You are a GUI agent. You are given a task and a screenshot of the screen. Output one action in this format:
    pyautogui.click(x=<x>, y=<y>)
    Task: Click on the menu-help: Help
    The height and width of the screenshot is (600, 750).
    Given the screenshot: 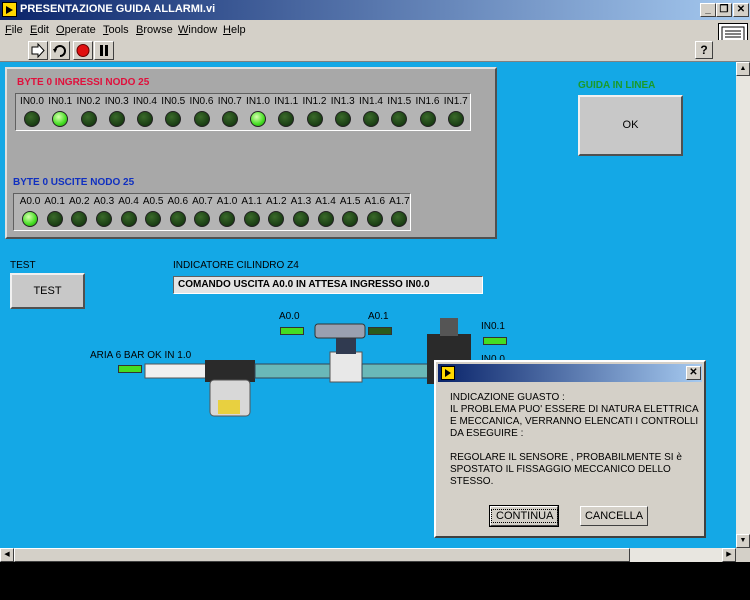 What is the action you would take?
    pyautogui.click(x=234, y=30)
    